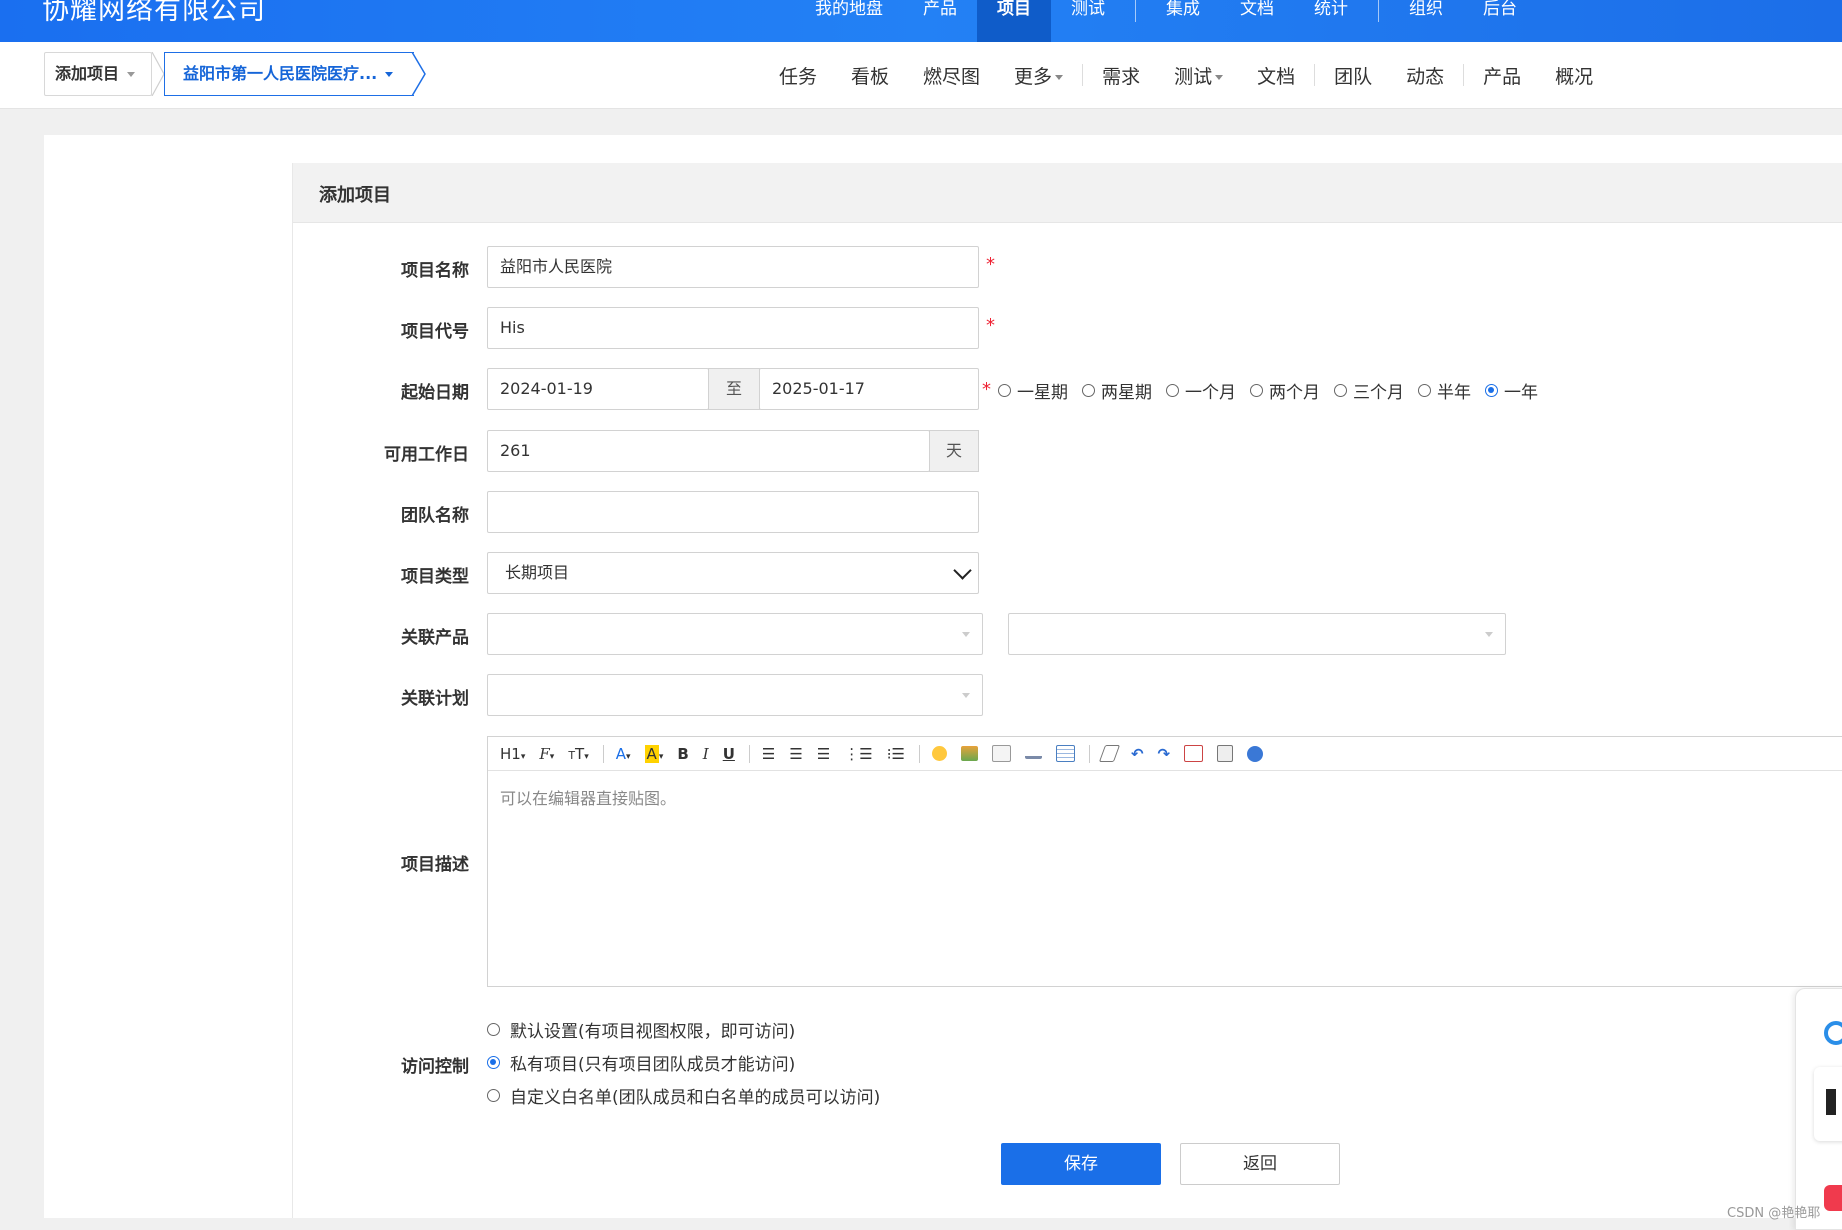 This screenshot has height=1230, width=1842. Describe the element at coordinates (1038, 75) in the screenshot. I see `subnav-more: 更多` at that location.